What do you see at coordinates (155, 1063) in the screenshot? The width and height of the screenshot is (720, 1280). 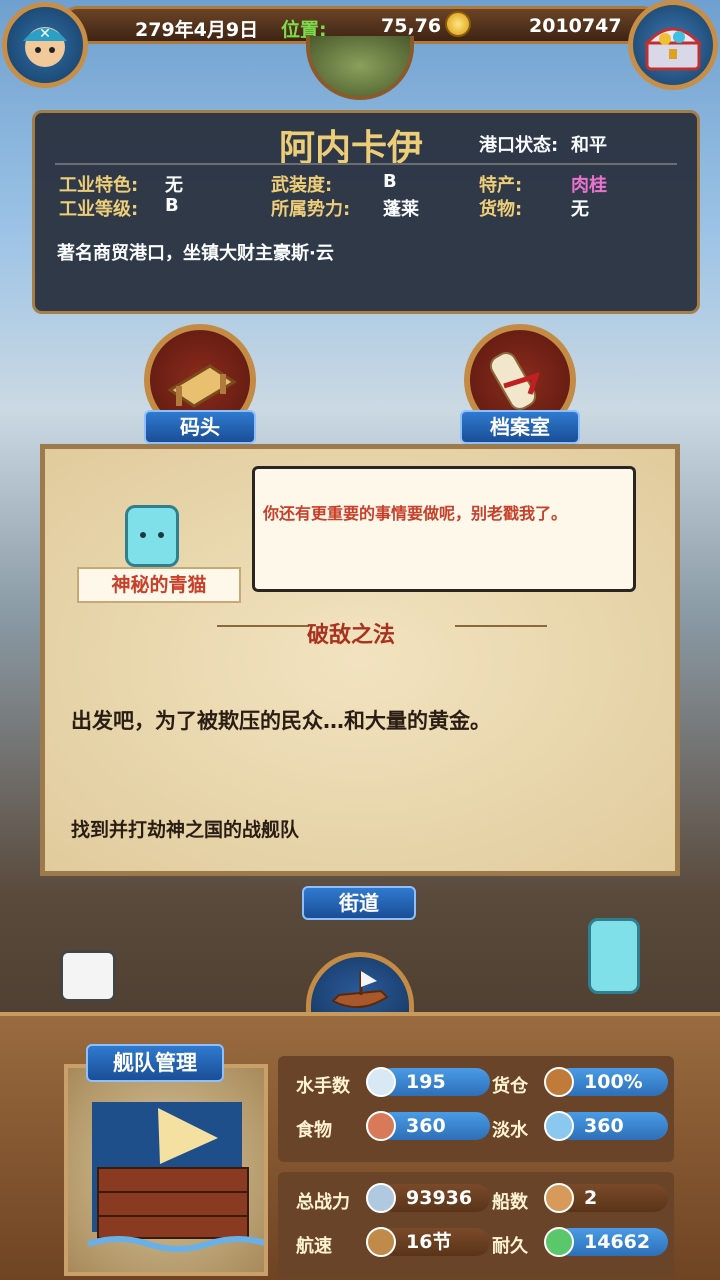 I see `fleet-management-title: 舰队管理` at bounding box center [155, 1063].